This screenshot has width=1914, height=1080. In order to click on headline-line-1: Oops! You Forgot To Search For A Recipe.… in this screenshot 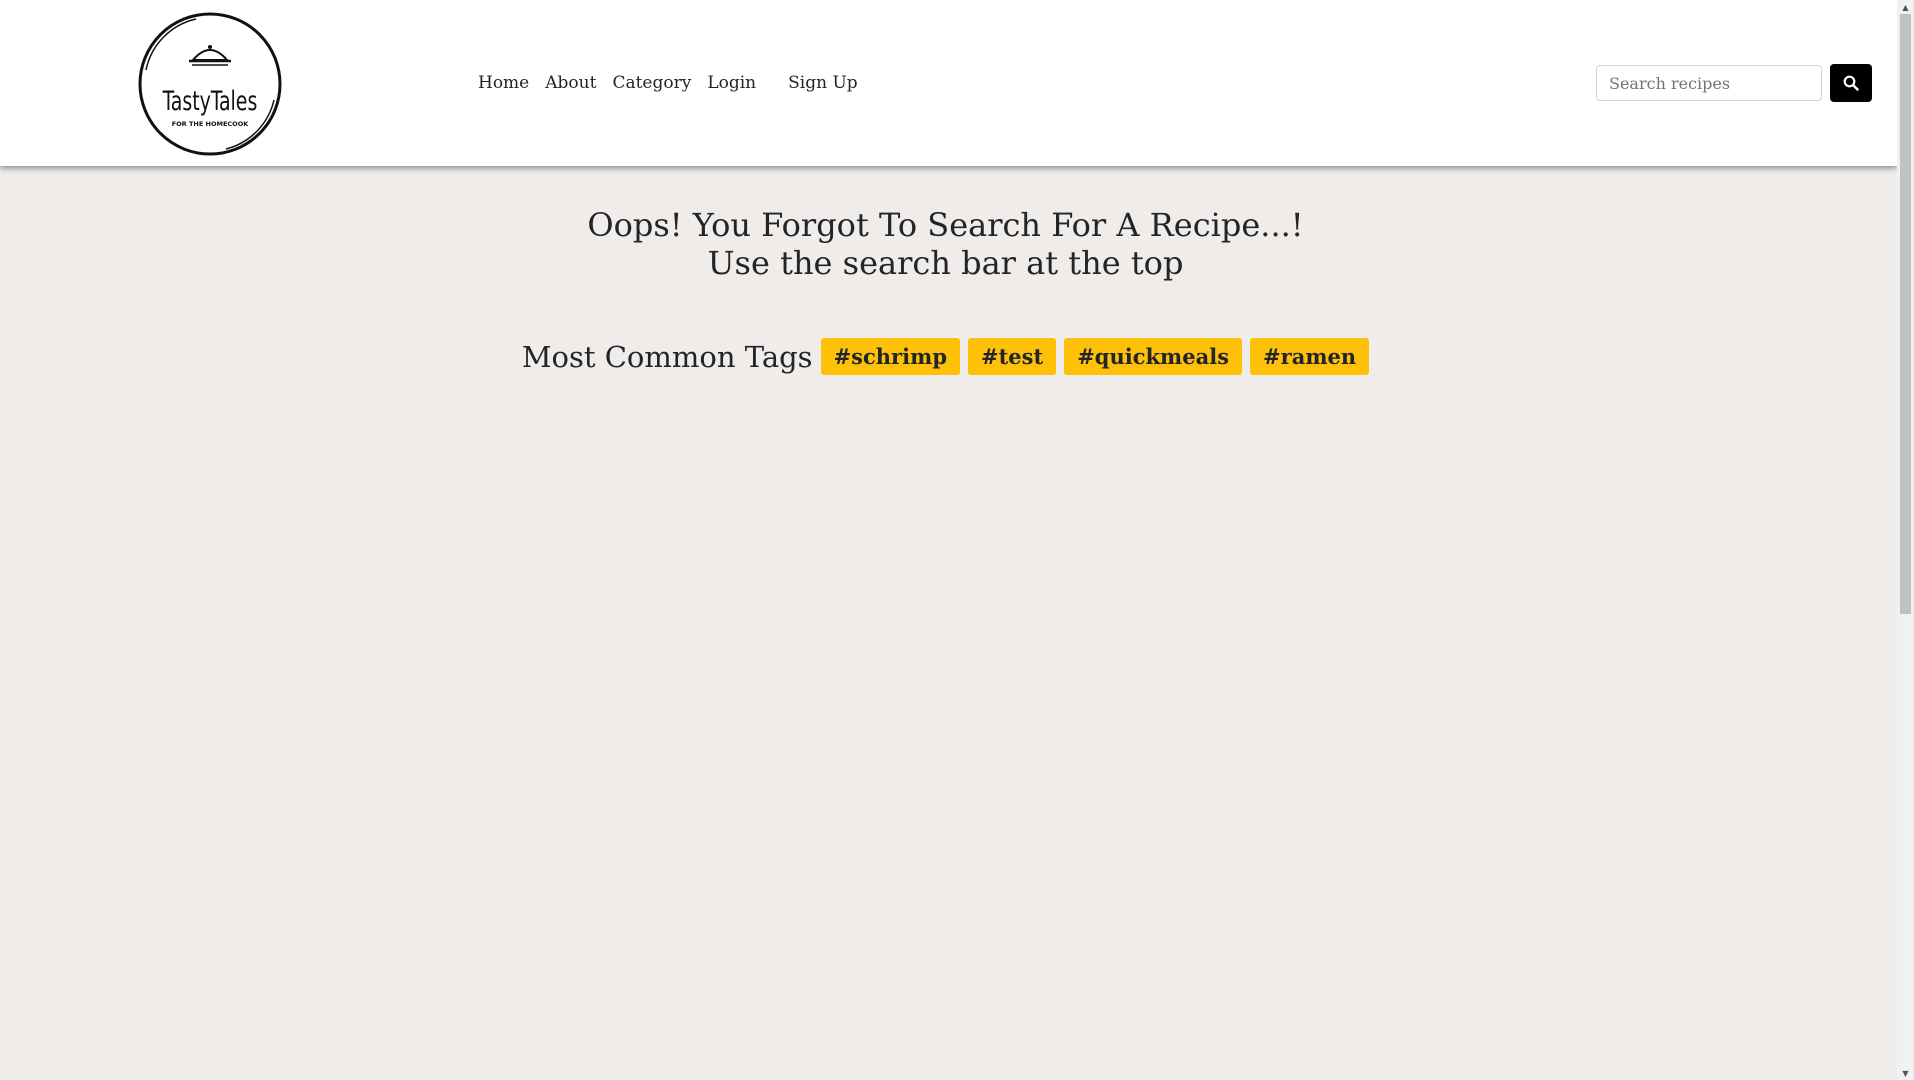, I will do `click(945, 225)`.